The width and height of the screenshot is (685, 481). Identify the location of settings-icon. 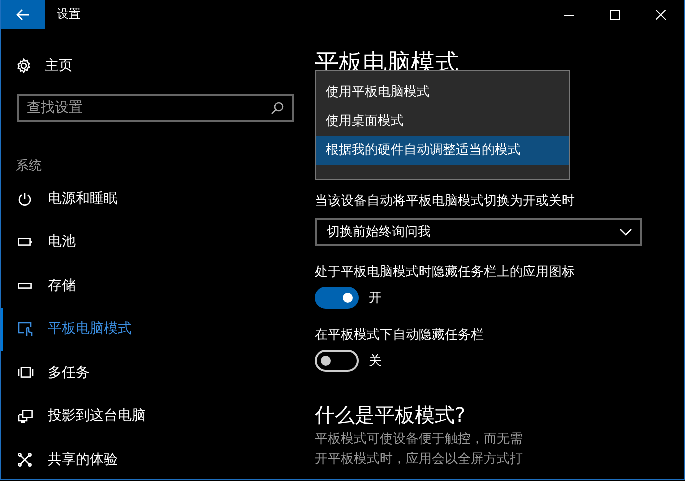
(24, 66).